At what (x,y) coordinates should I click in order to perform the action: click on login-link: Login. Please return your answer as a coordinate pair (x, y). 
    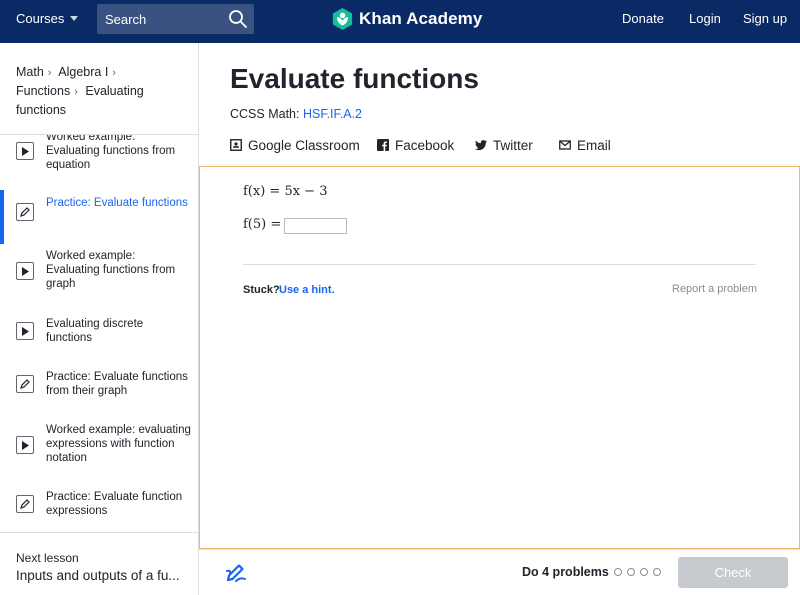
    Looking at the image, I should click on (705, 18).